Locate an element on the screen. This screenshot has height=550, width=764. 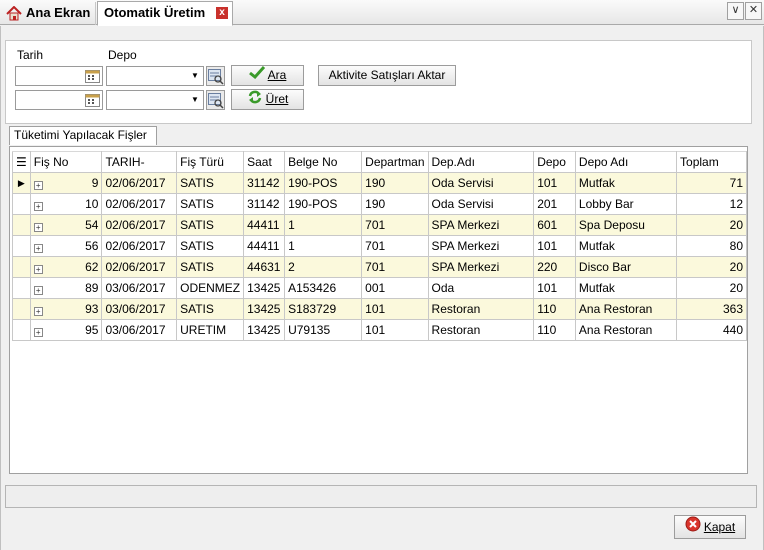
cell-fis-no: +95 is located at coordinates (66, 330).